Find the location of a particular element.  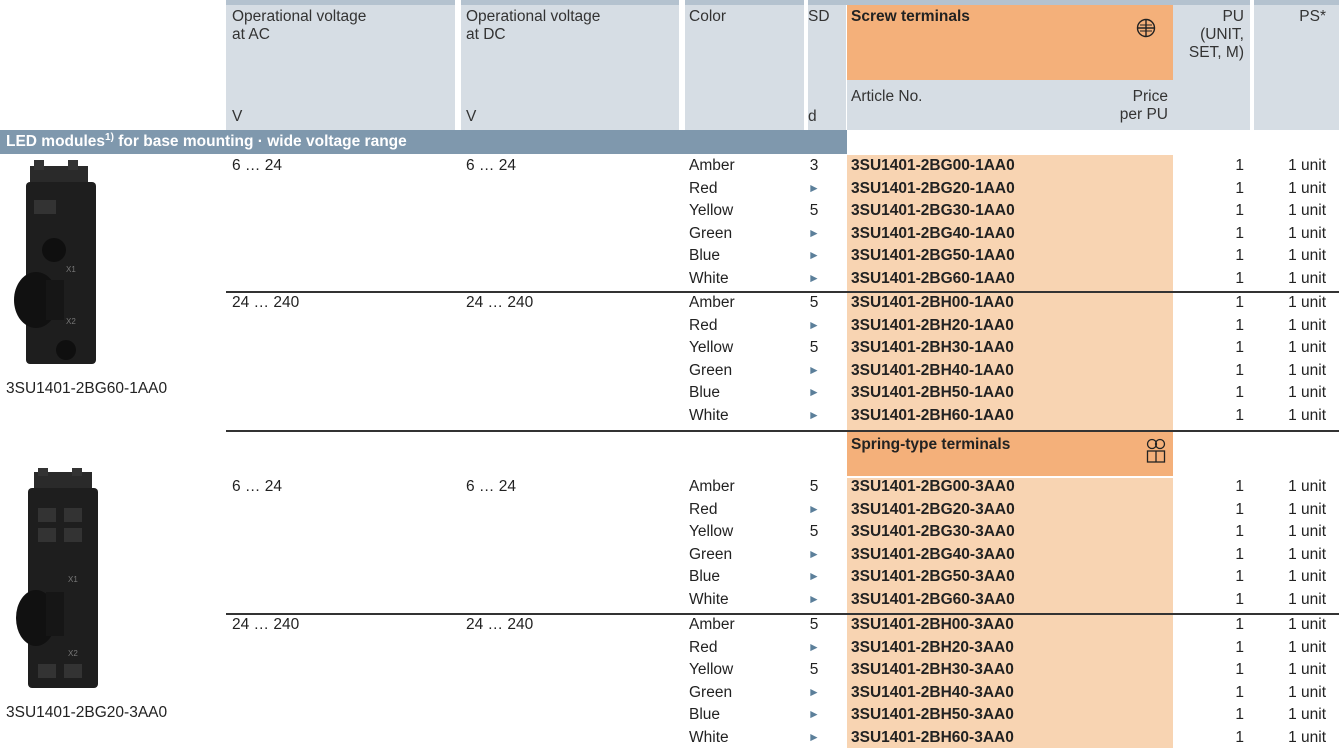

header-ps: PS* is located at coordinates (1312, 16).